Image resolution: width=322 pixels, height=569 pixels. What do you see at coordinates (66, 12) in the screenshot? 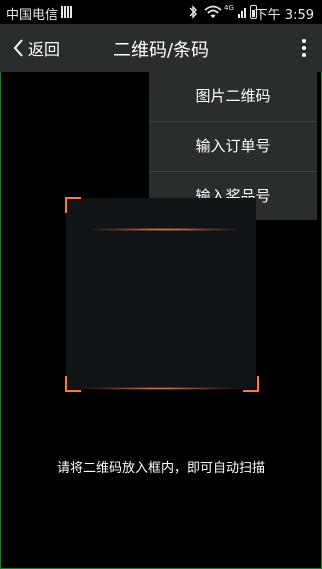
I see `signal-icon` at bounding box center [66, 12].